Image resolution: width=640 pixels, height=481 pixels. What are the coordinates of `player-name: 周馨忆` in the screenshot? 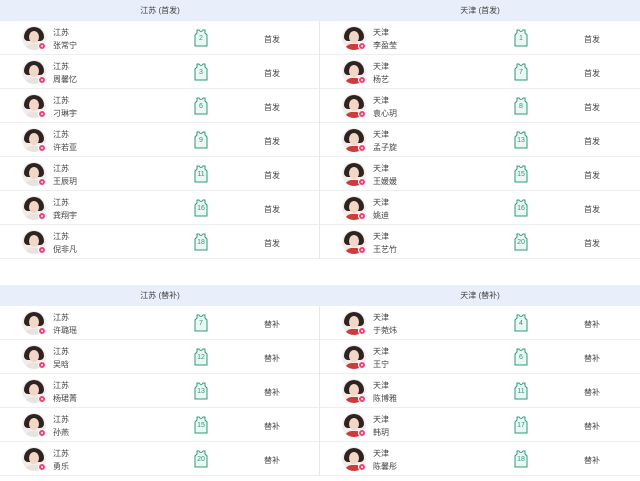 It's located at (65, 79).